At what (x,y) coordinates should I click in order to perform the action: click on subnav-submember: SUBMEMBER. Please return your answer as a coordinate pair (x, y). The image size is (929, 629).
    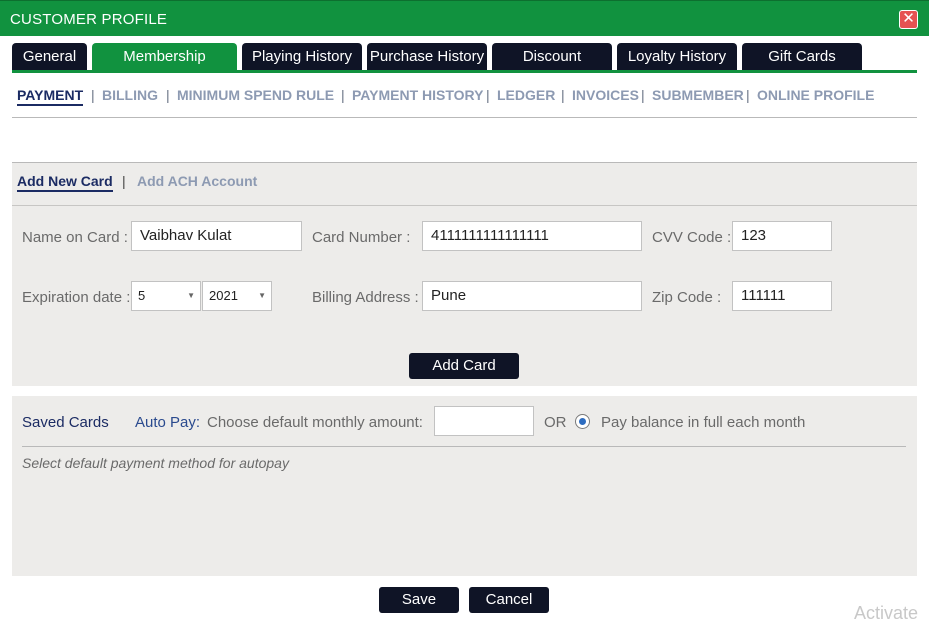
    Looking at the image, I should click on (698, 95).